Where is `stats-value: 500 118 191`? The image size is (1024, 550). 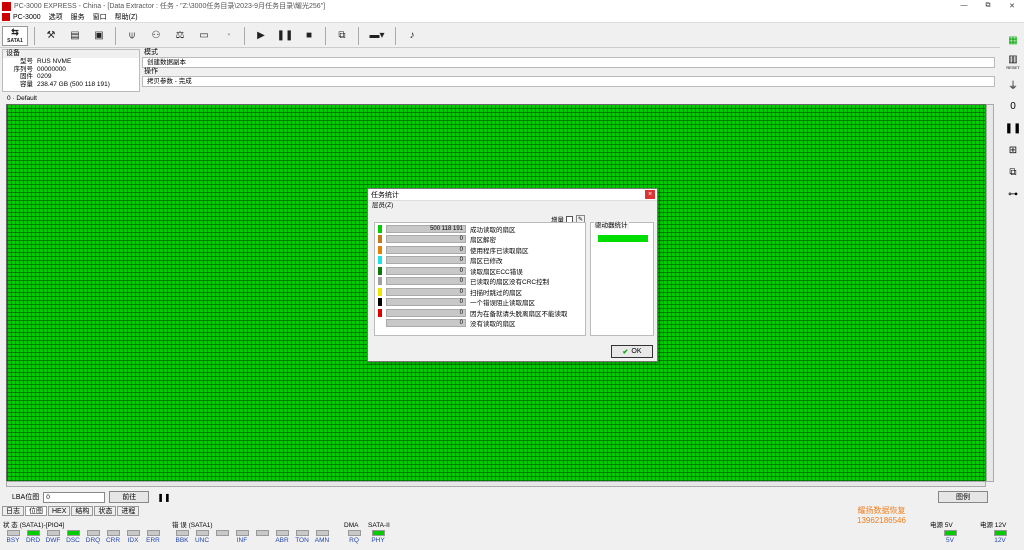 stats-value: 500 118 191 is located at coordinates (426, 228).